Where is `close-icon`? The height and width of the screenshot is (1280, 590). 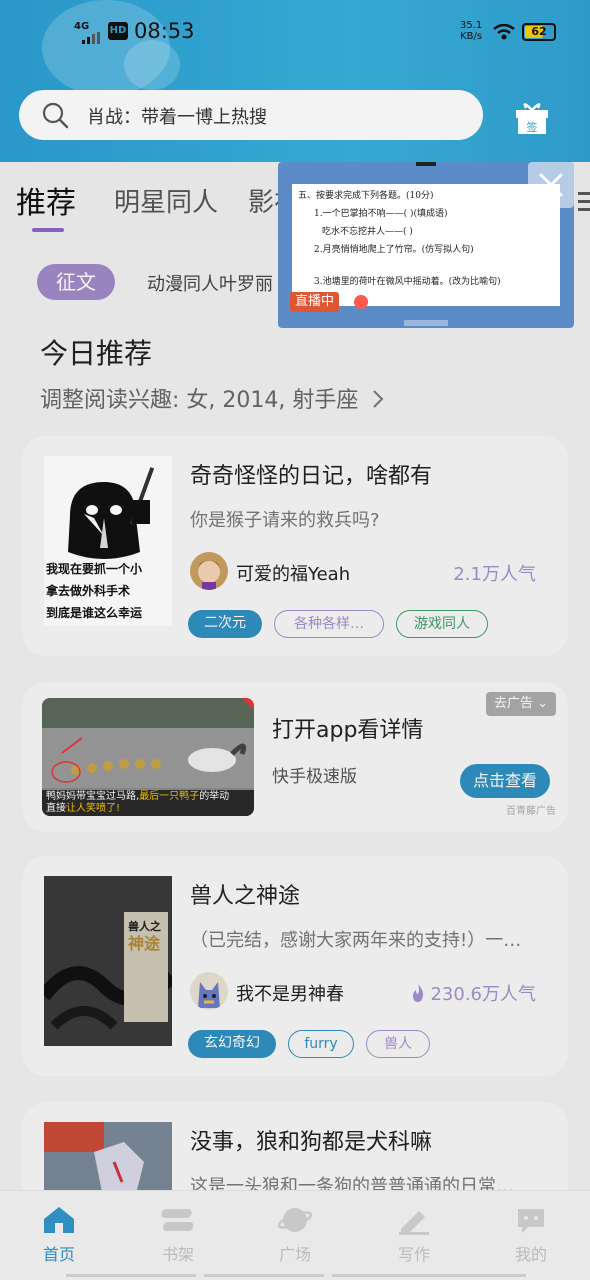
close-icon is located at coordinates (551, 185).